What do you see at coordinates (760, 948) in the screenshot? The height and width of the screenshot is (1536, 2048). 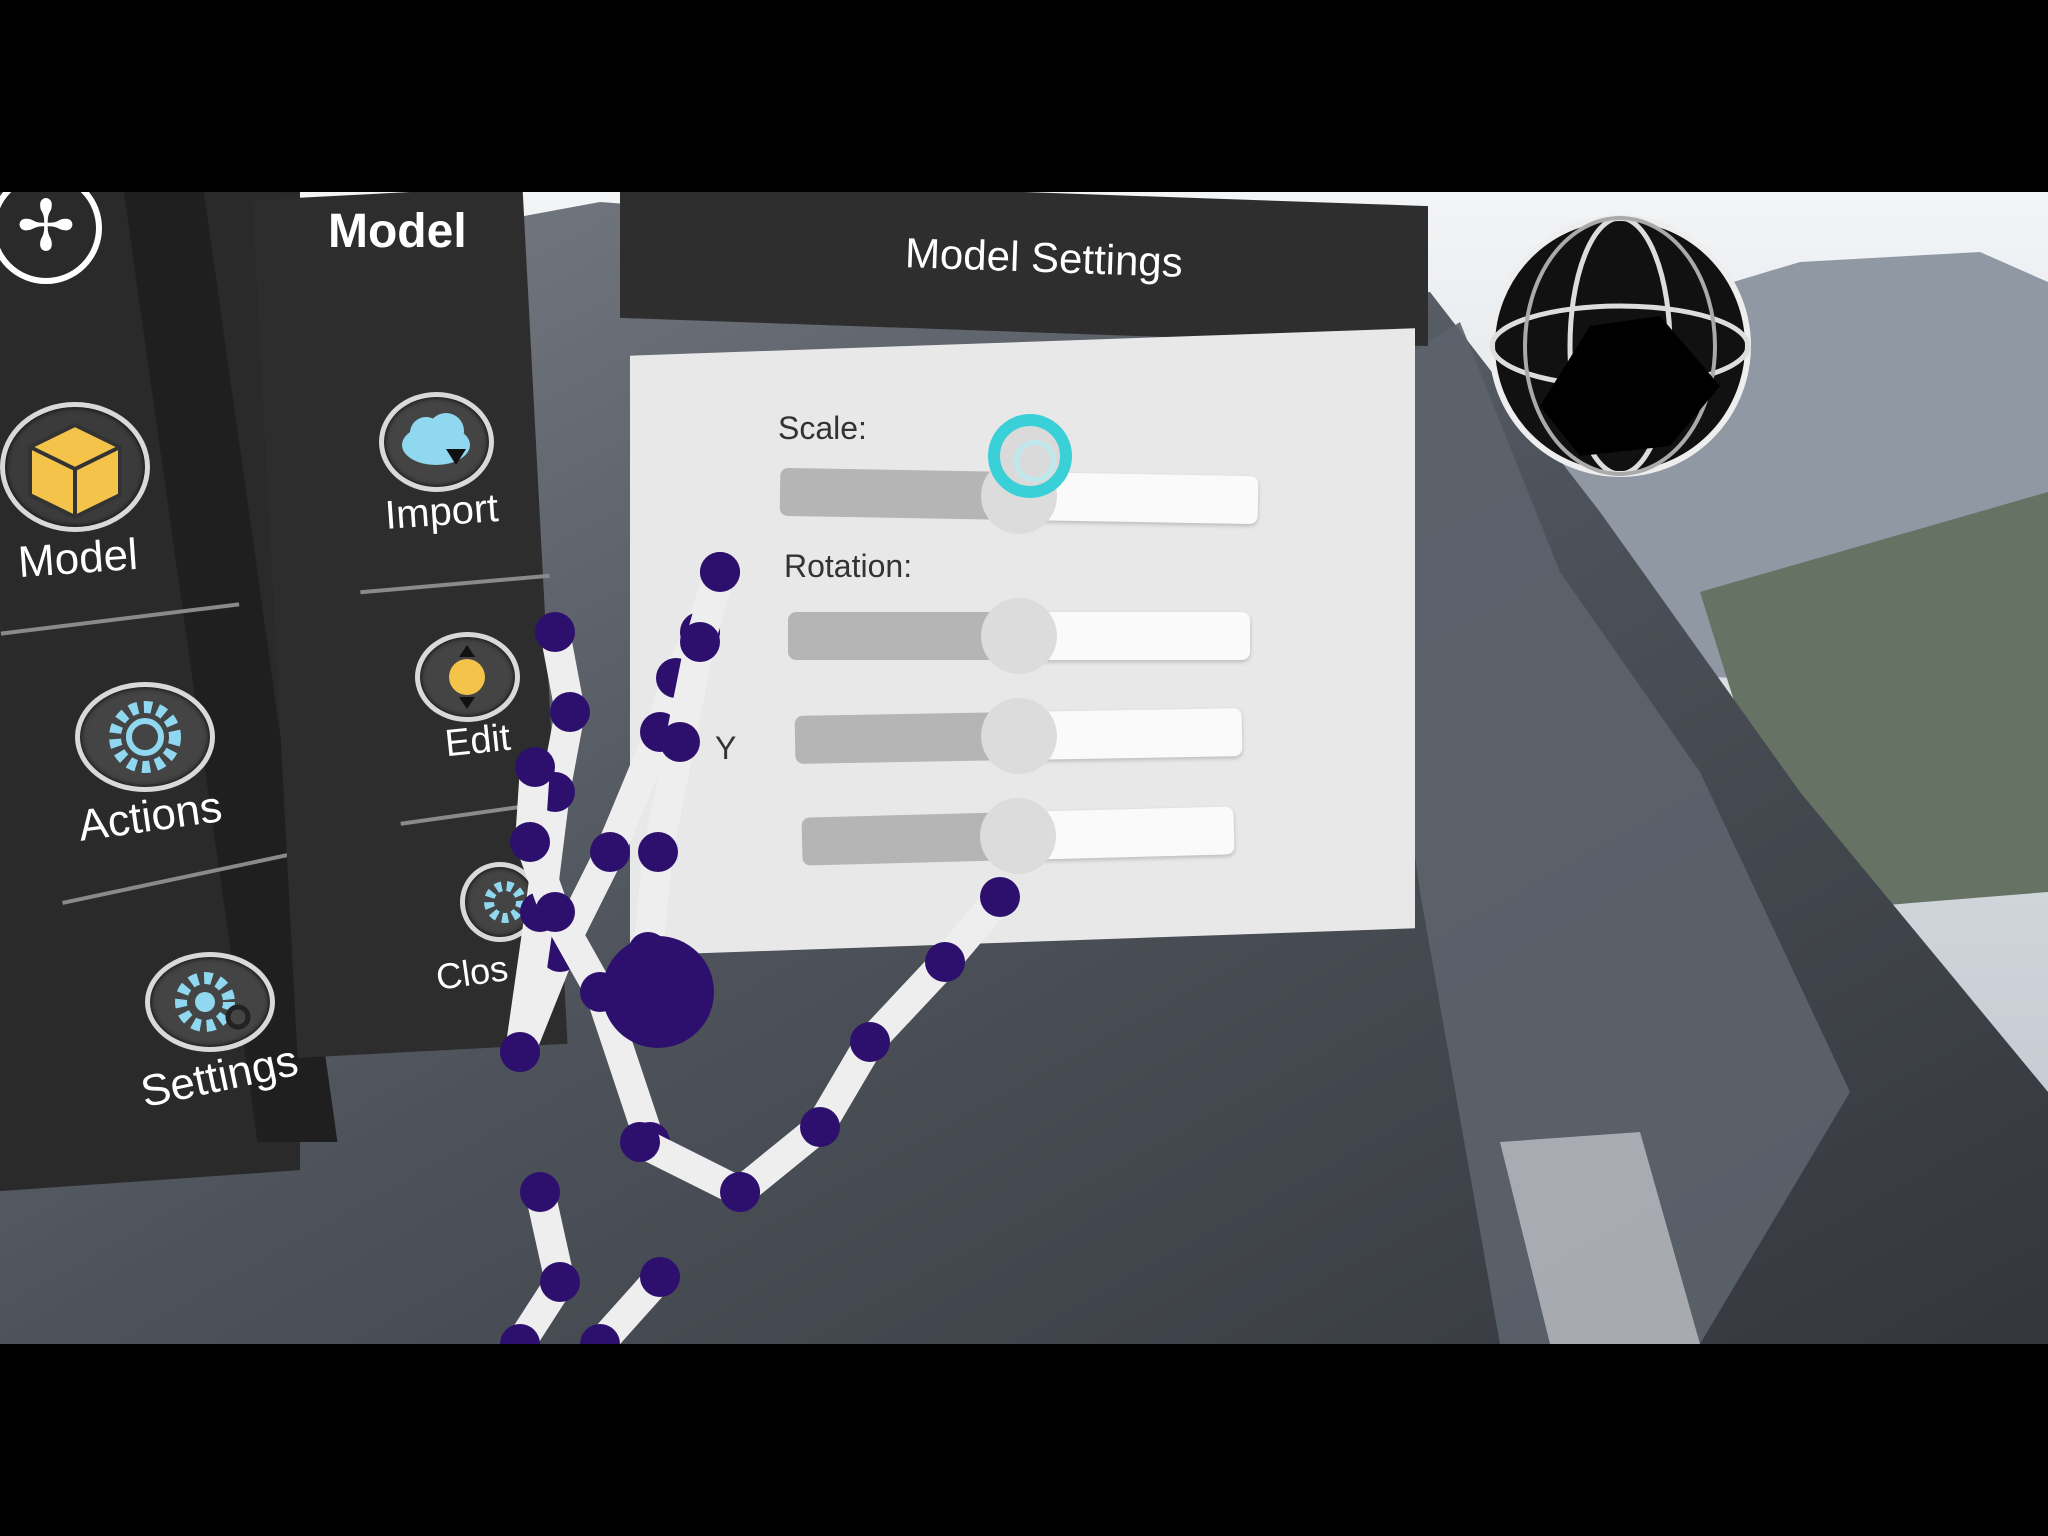 I see `tracked-hand` at bounding box center [760, 948].